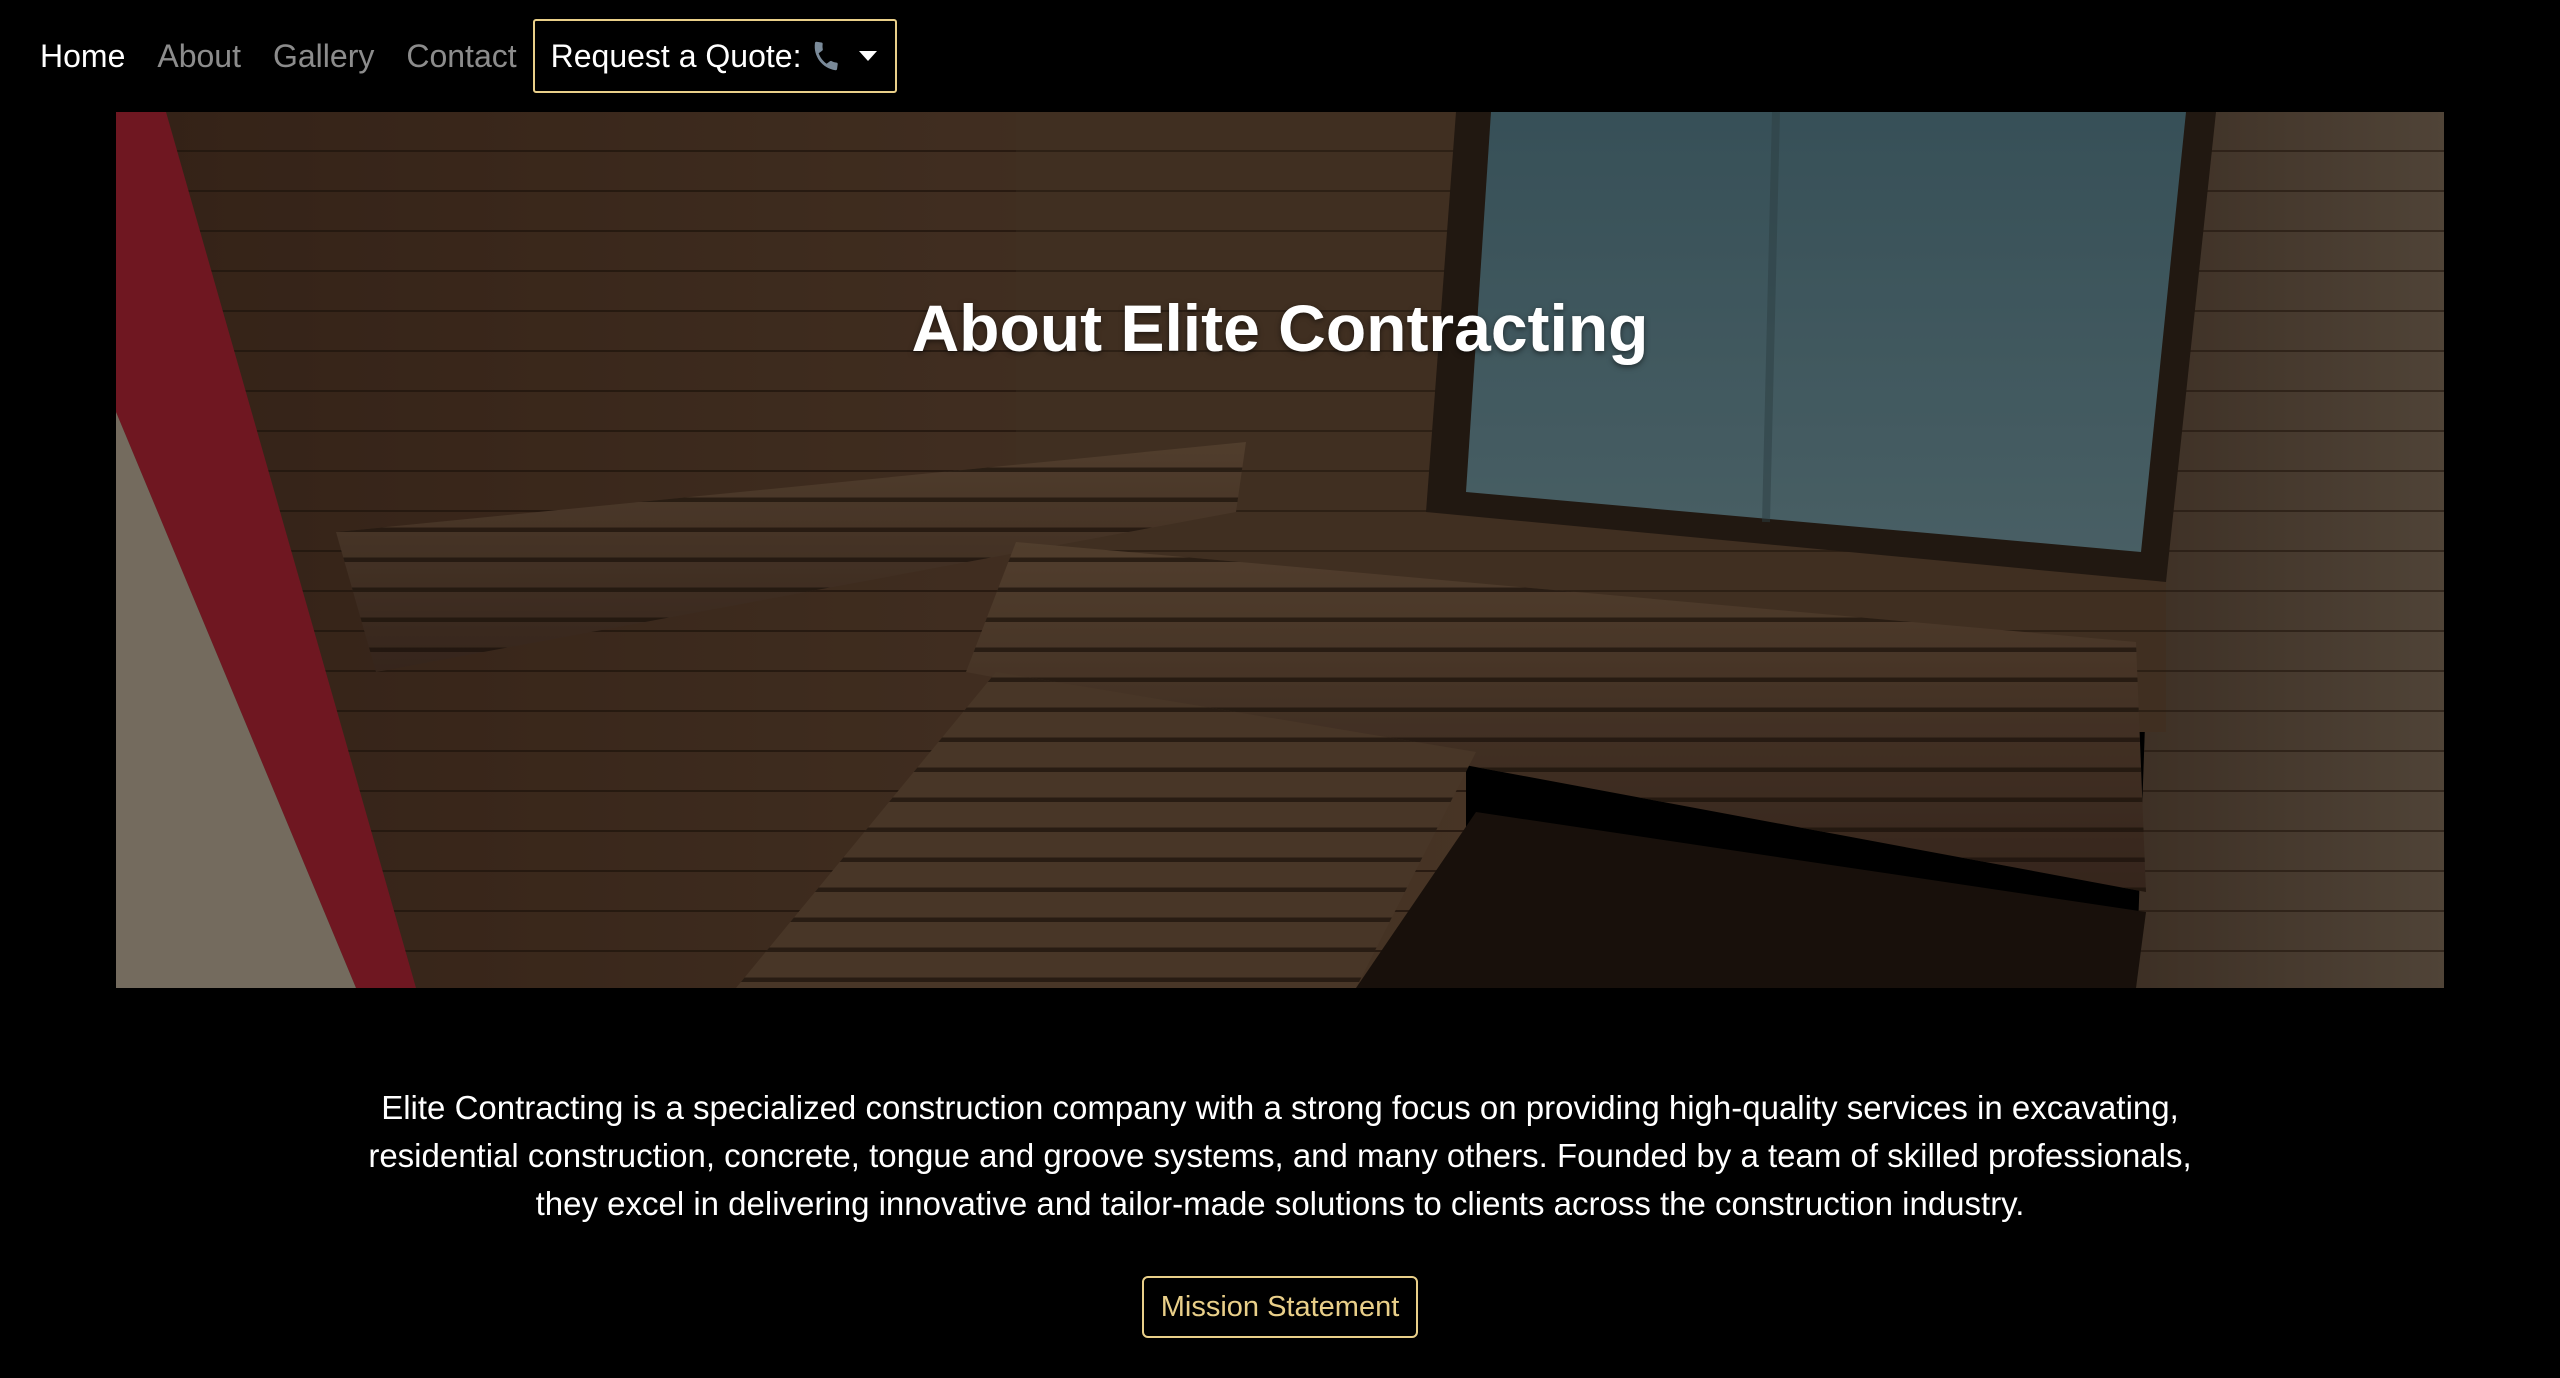 Image resolution: width=2560 pixels, height=1378 pixels. What do you see at coordinates (676, 55) in the screenshot?
I see `request-quote-label: Request a Quote:` at bounding box center [676, 55].